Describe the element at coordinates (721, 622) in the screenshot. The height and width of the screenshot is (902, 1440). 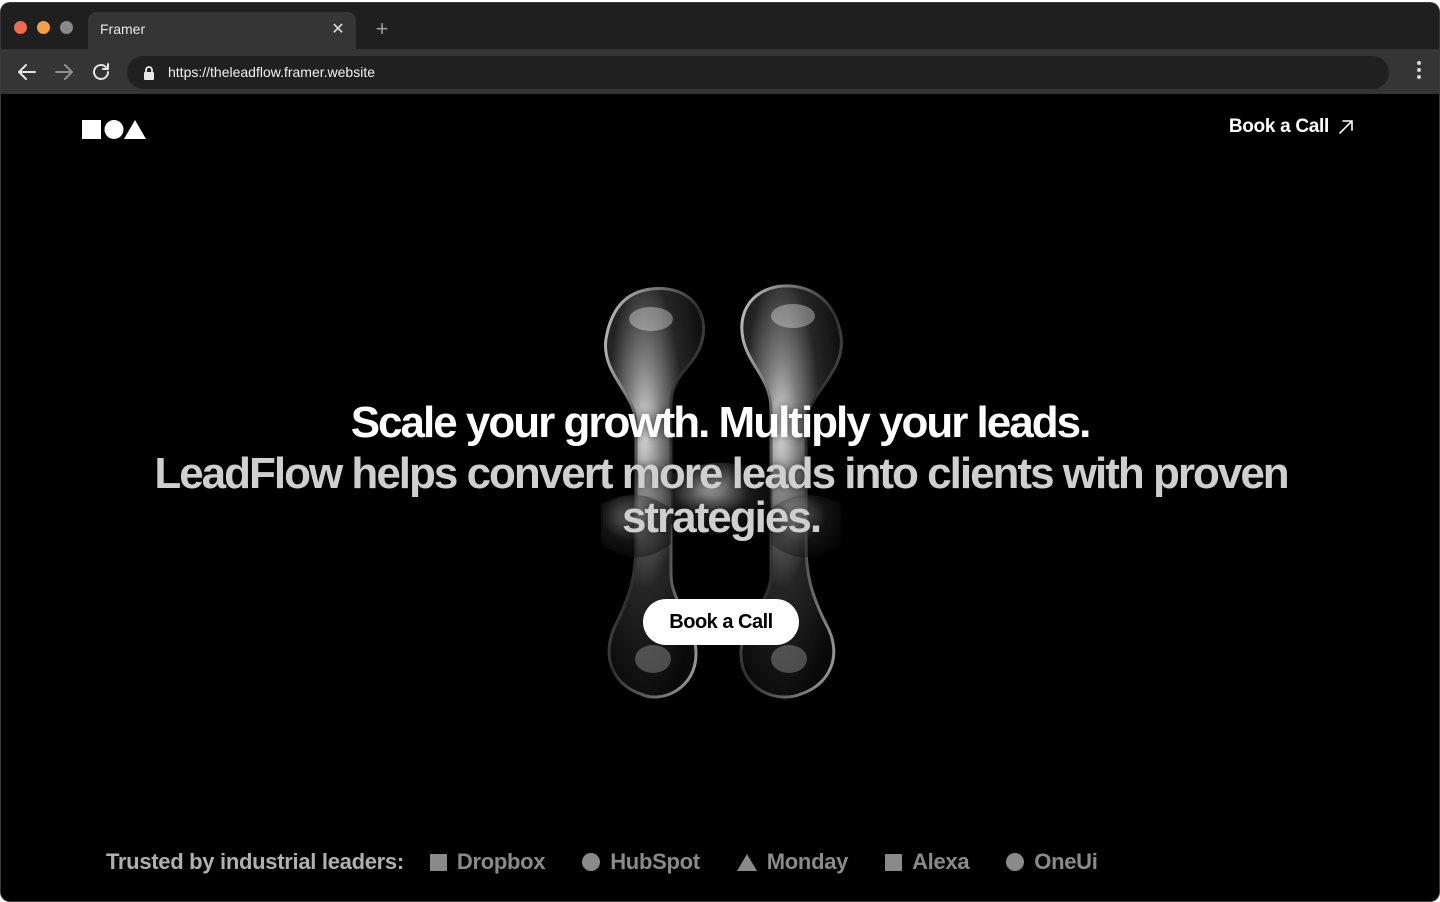
I see `hero-book-call-button: Book a Call` at that location.